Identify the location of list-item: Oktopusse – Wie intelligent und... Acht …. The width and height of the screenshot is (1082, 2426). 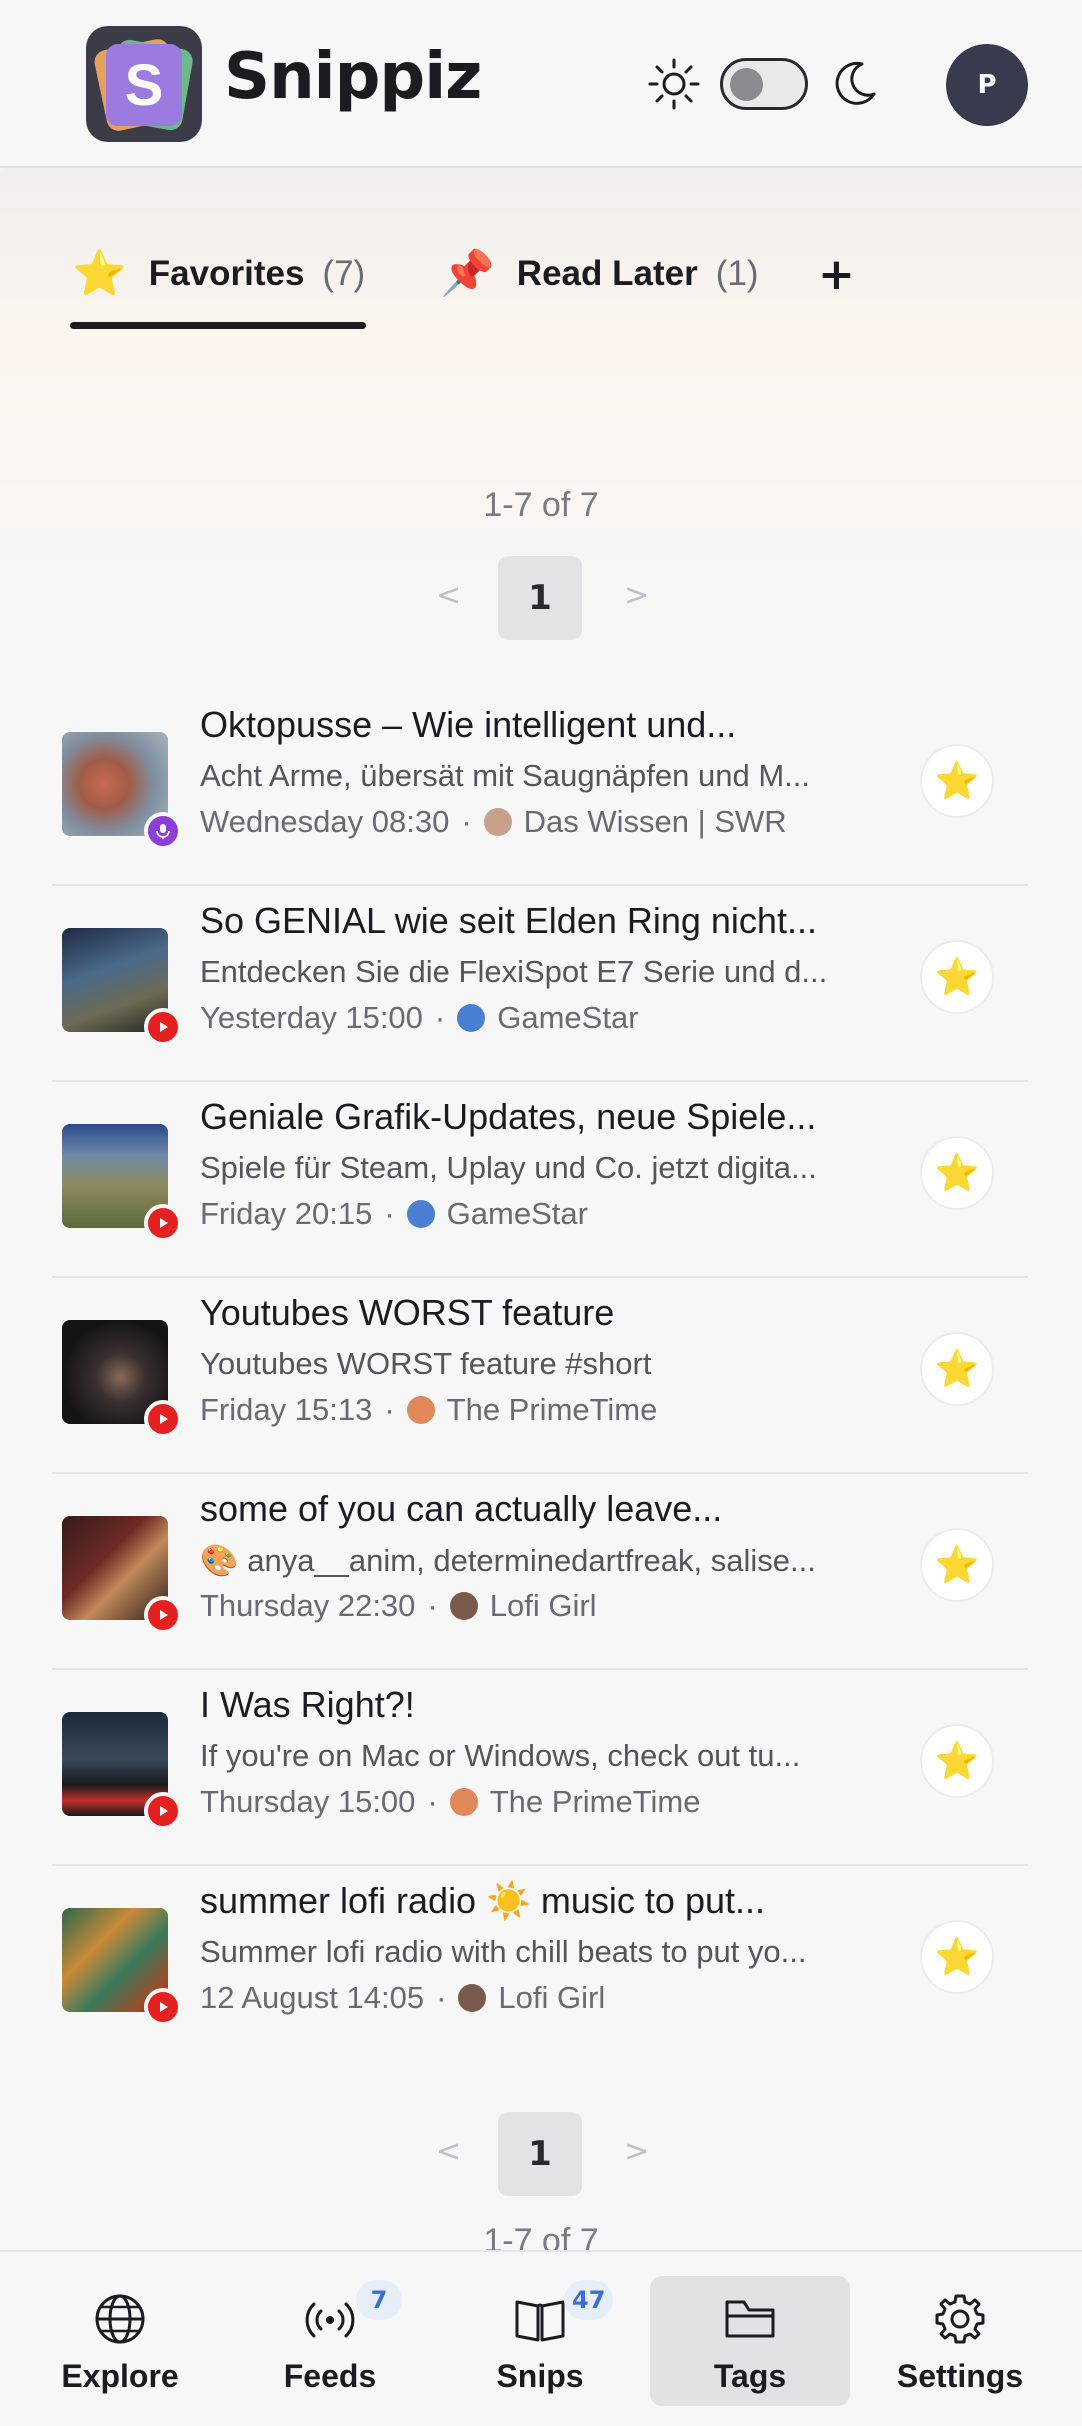
(540, 788).